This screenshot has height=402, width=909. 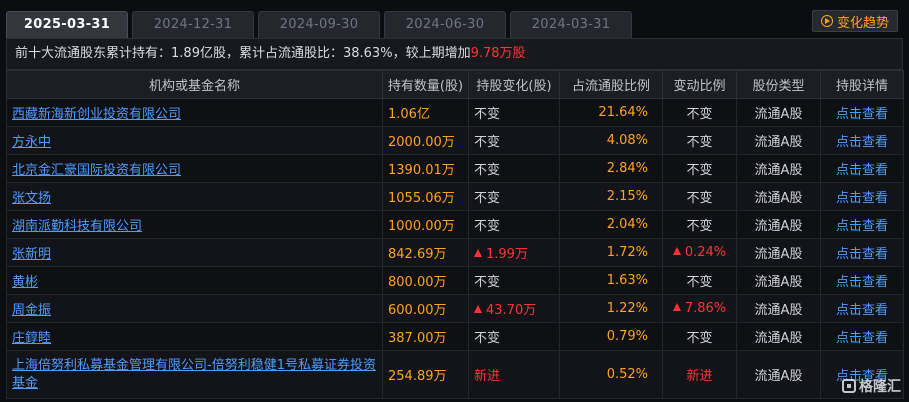 I want to click on tab-2024-09-30: 2024-09-30, so click(x=319, y=24).